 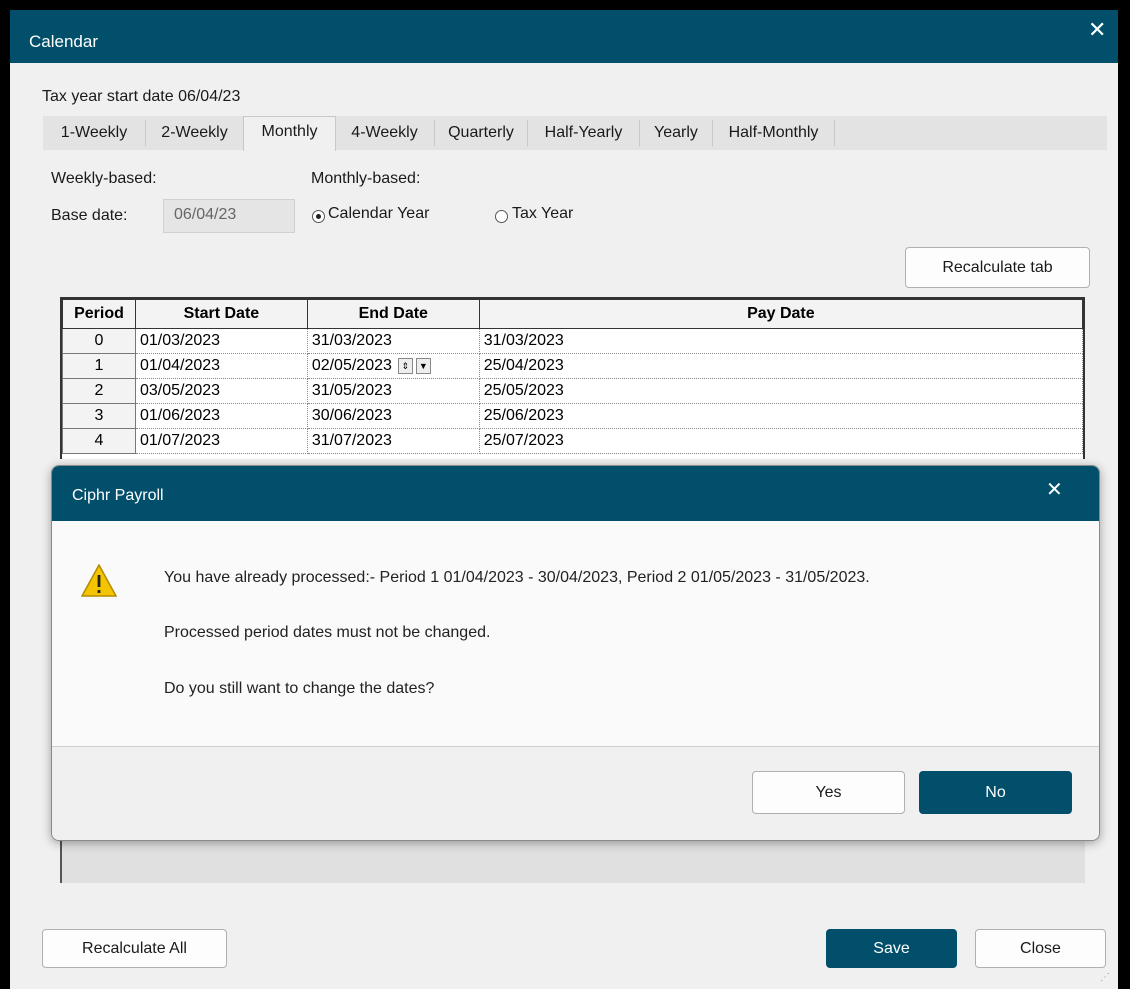 What do you see at coordinates (781, 441) in the screenshot?
I see `pay-date-cell: 25/07/2023` at bounding box center [781, 441].